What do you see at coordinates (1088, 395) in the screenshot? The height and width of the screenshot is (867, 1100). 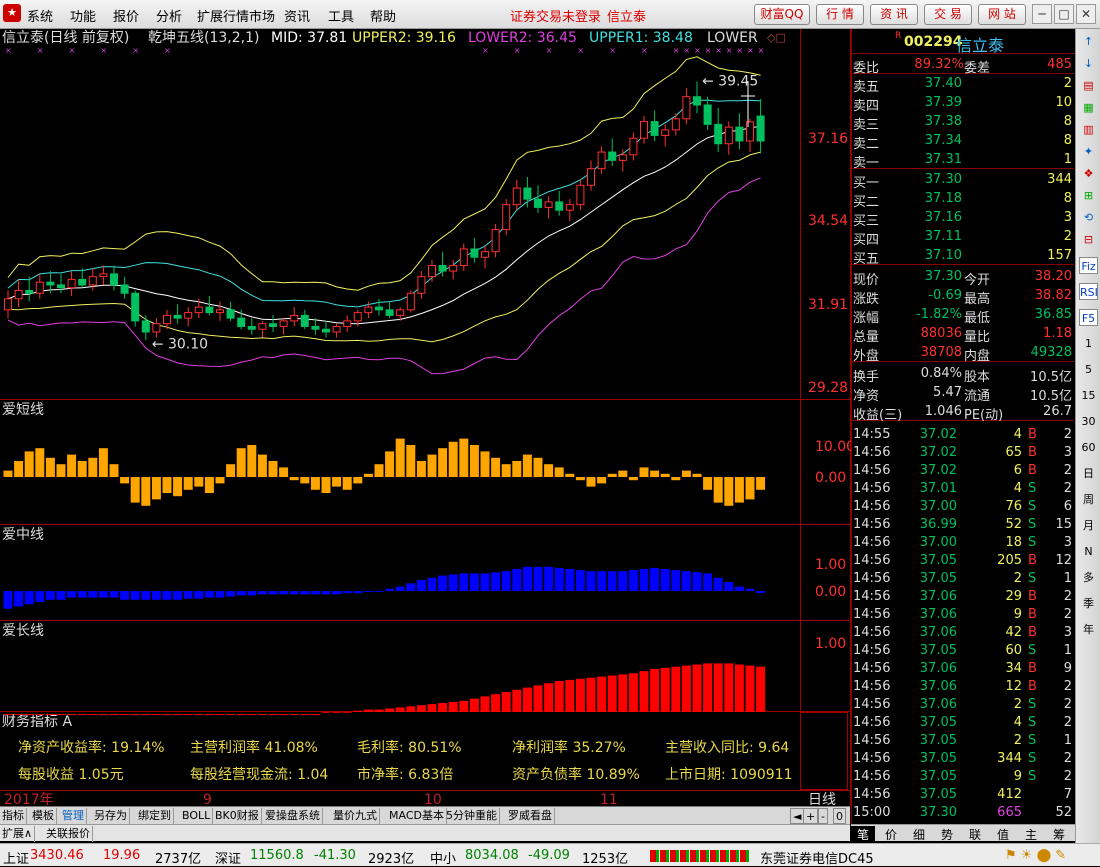 I see `period-button: 15` at bounding box center [1088, 395].